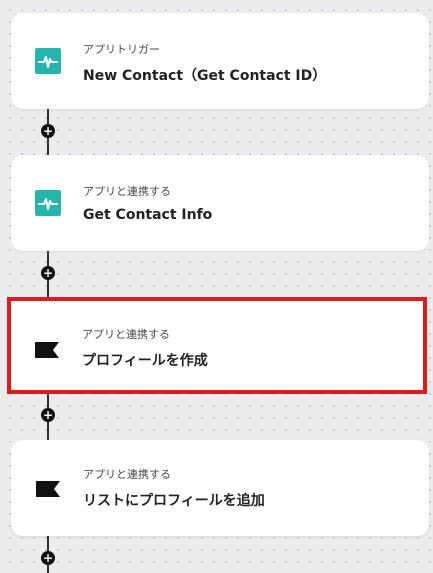 This screenshot has height=573, width=433. I want to click on step-title: プロフィールを作成, so click(145, 361).